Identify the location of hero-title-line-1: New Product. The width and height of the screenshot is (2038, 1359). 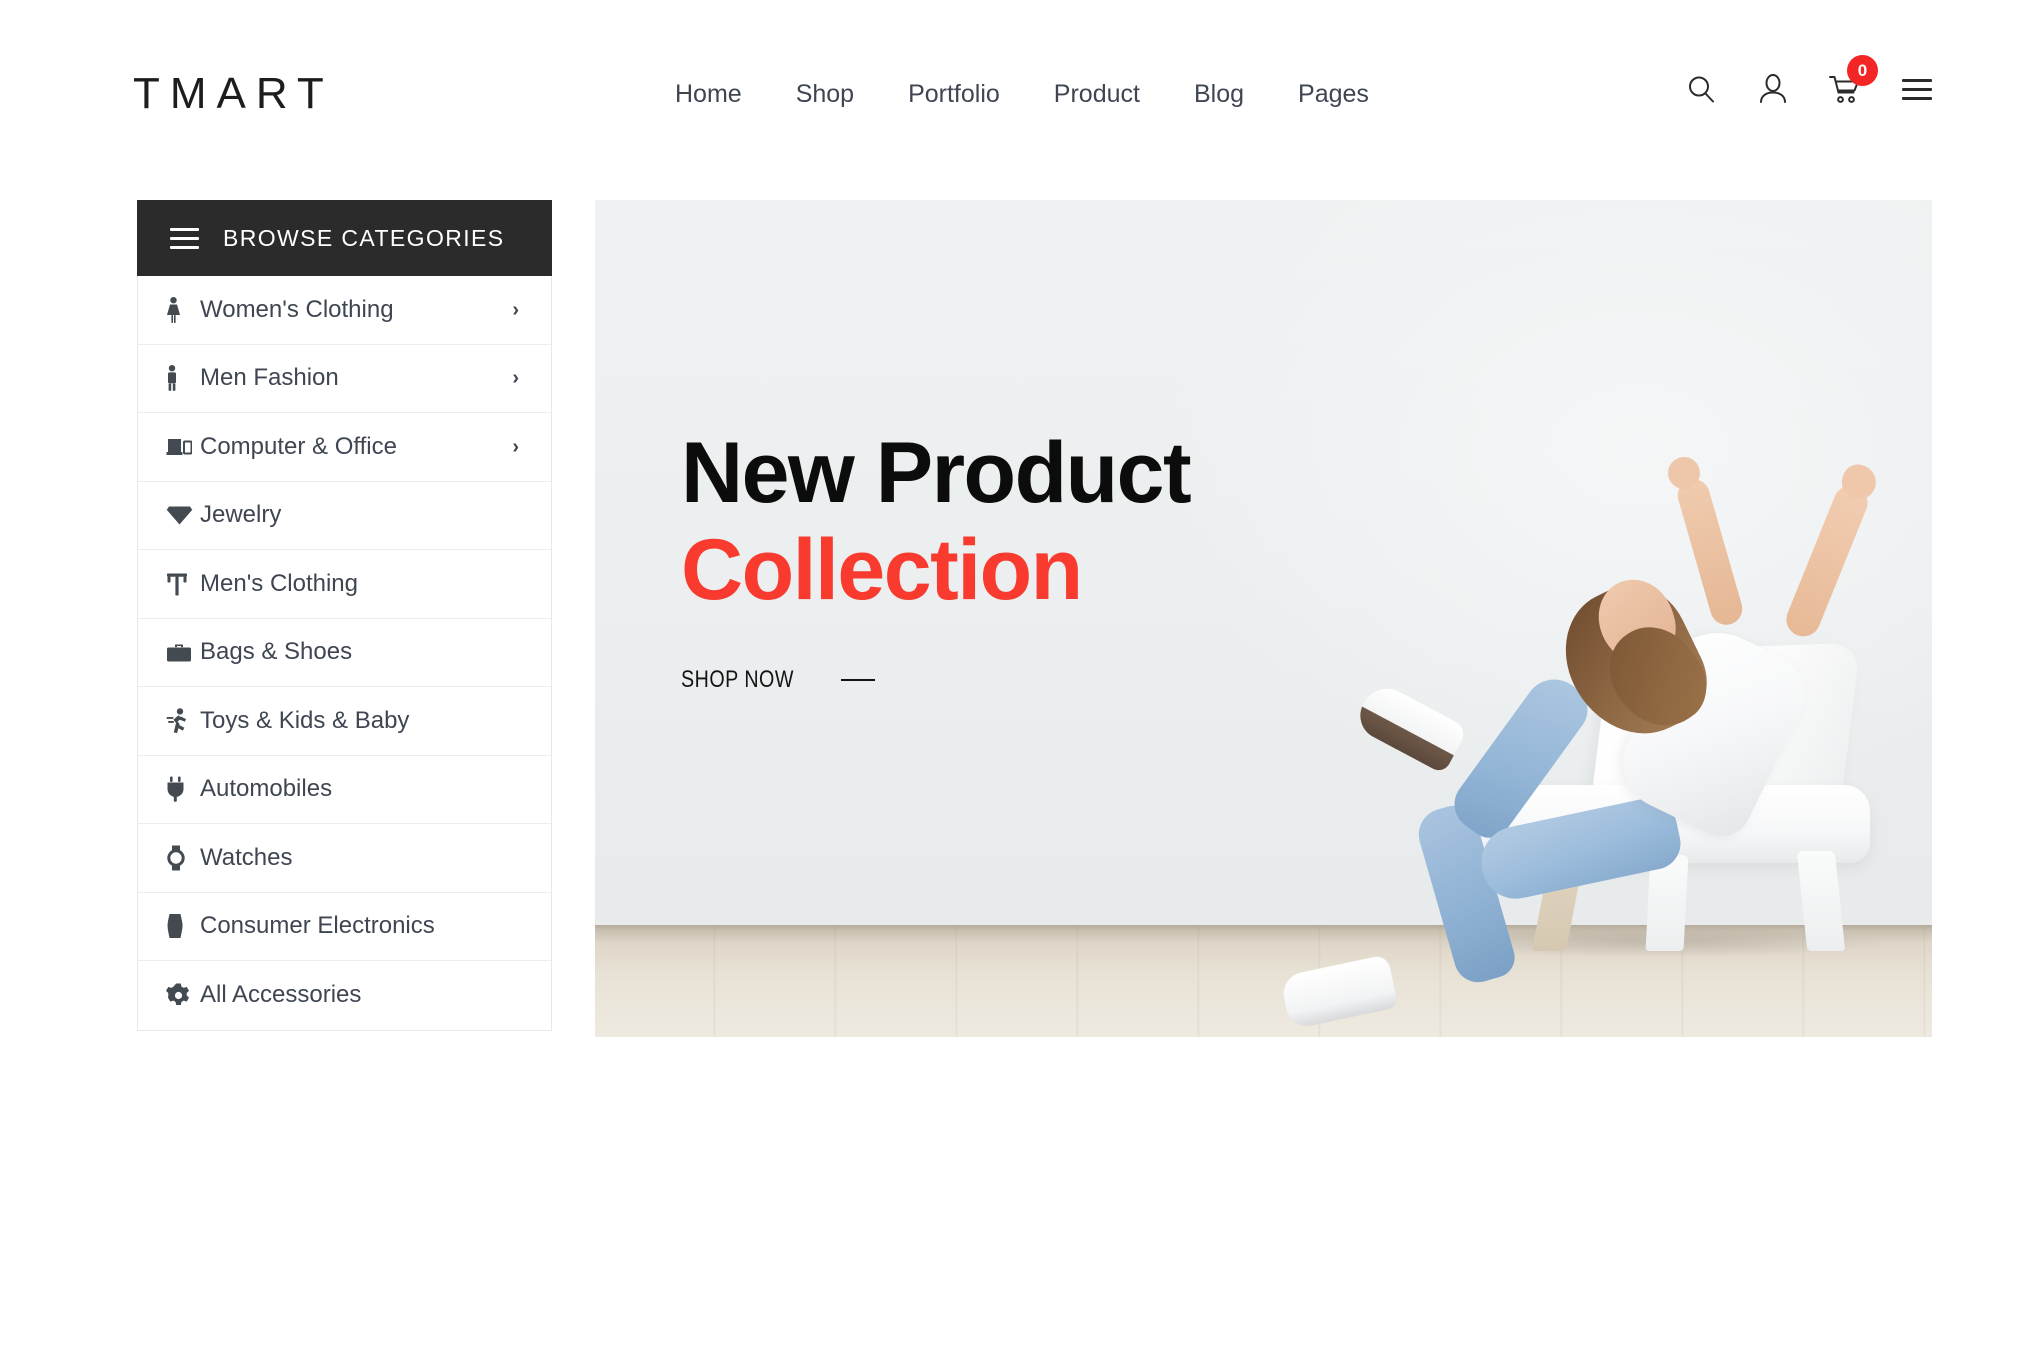
(936, 473).